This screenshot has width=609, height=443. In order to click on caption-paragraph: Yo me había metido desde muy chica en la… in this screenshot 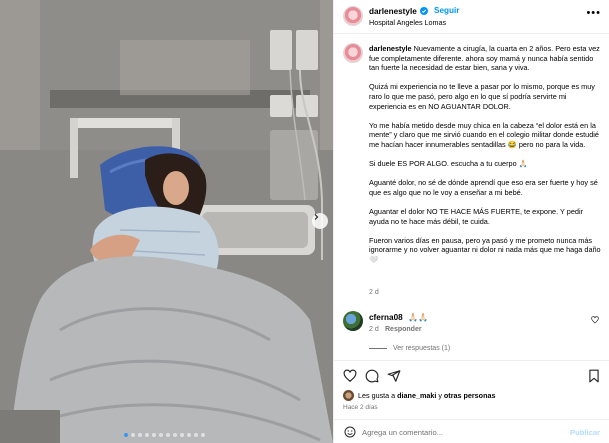, I will do `click(484, 134)`.